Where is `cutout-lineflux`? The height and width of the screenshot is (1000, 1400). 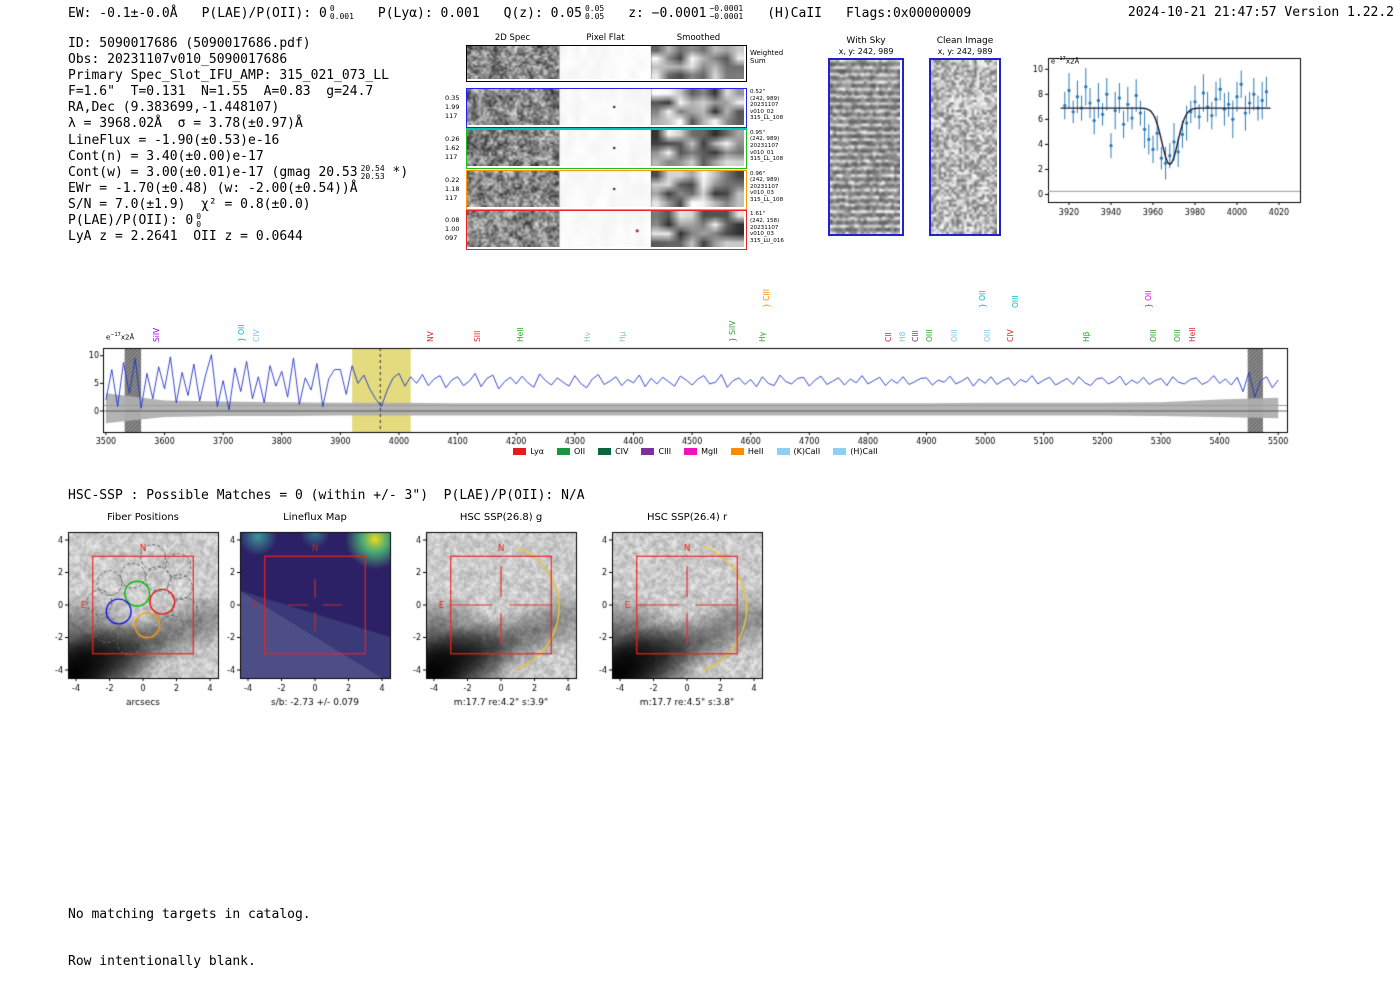 cutout-lineflux is located at coordinates (315, 619).